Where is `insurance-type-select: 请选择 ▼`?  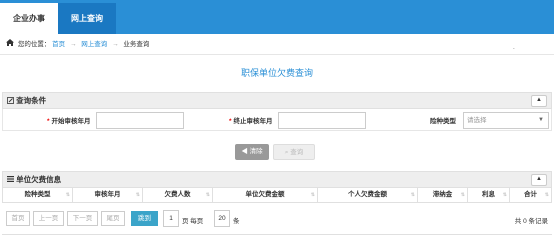
insurance-type-select: 请选择 ▼ is located at coordinates (506, 120).